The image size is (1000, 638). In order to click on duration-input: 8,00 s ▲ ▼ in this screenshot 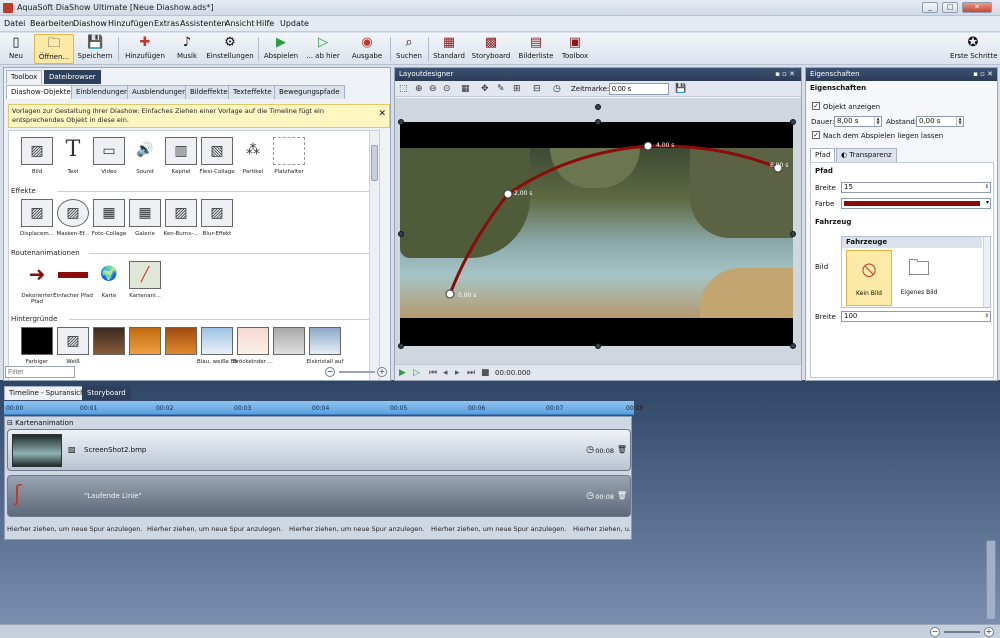, I will do `click(858, 121)`.